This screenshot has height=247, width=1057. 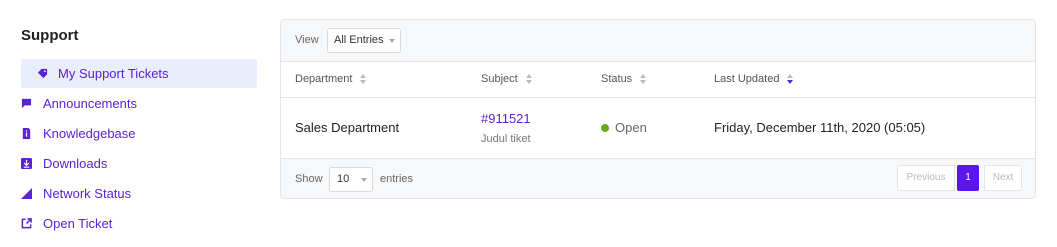 What do you see at coordinates (90, 103) in the screenshot?
I see `sidebar-item-label: Announcements` at bounding box center [90, 103].